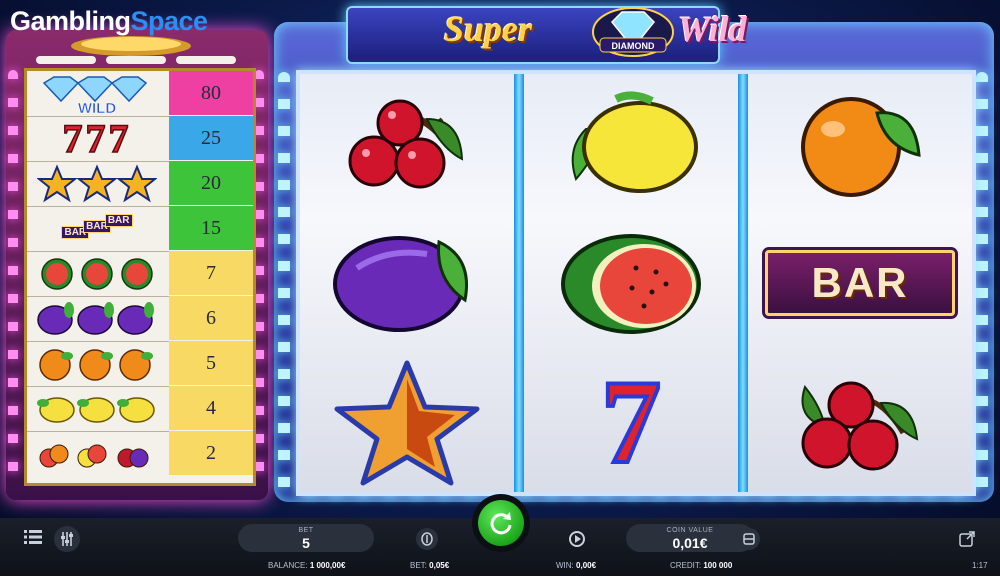  I want to click on settings-button, so click(67, 539).